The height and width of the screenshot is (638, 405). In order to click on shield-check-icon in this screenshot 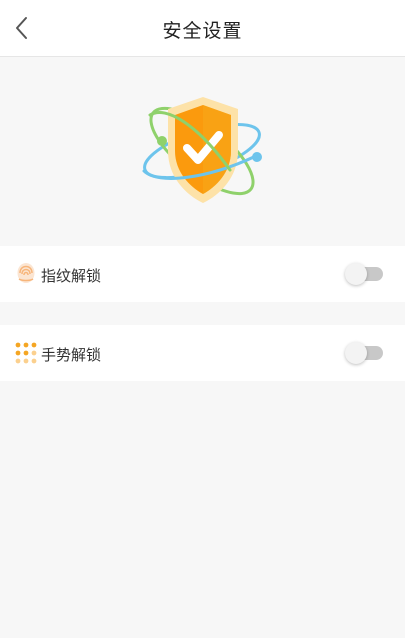, I will do `click(202, 150)`.